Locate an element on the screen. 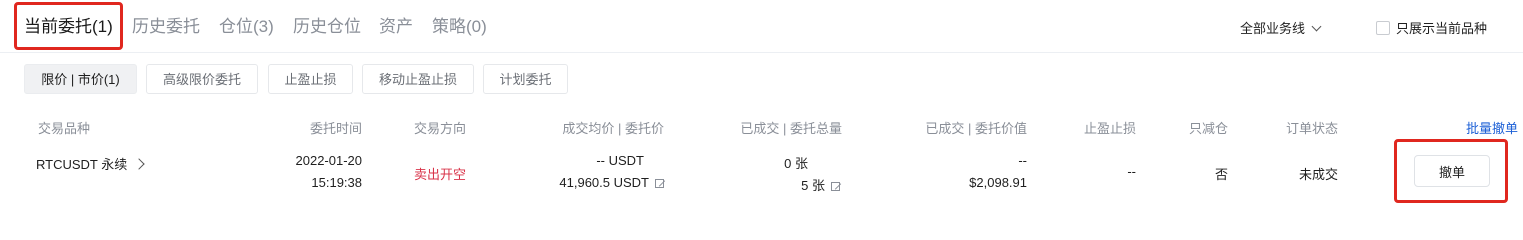 The width and height of the screenshot is (1523, 240). subtab-trigger-order: 计划委托 is located at coordinates (525, 79).